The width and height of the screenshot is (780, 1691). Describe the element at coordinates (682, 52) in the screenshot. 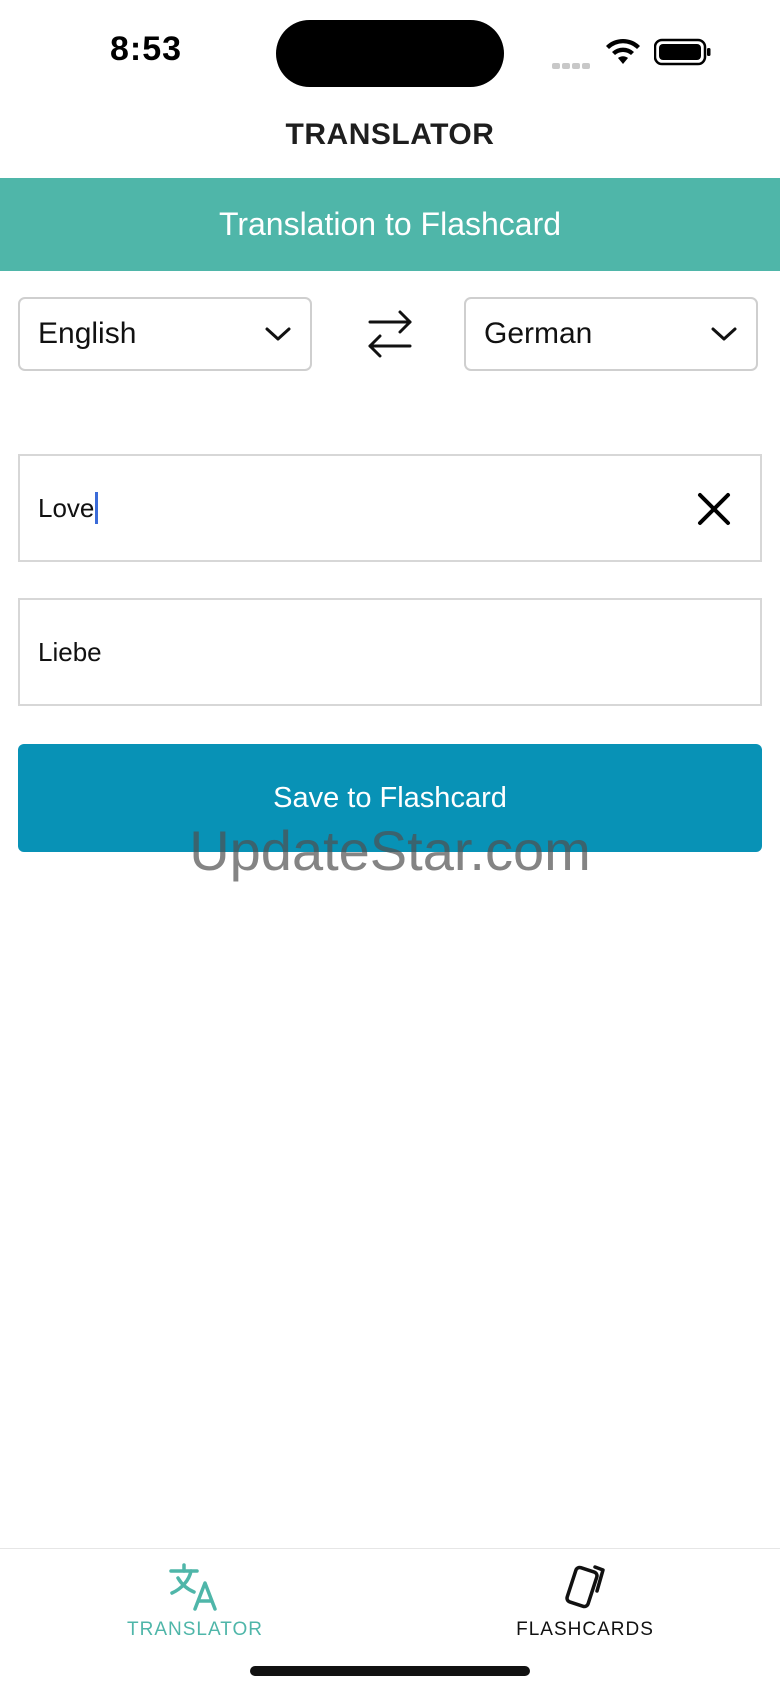

I see `battery-icon` at that location.